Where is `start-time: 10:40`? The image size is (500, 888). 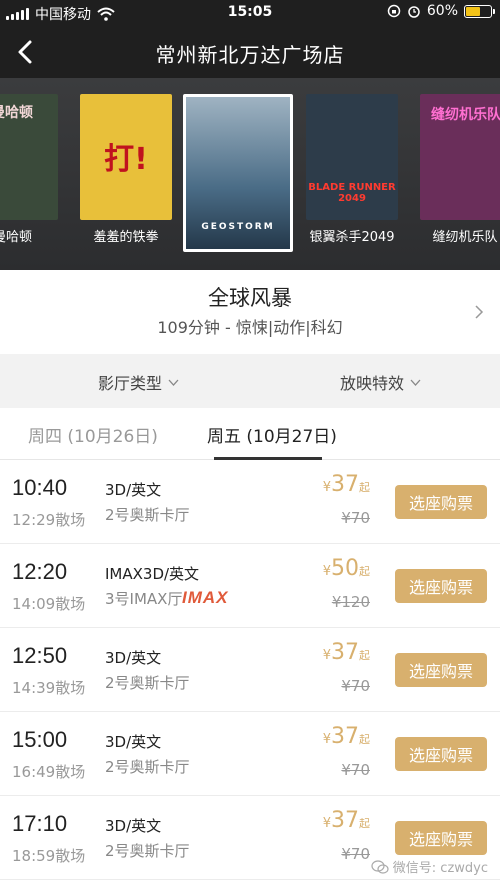 start-time: 10:40 is located at coordinates (40, 487).